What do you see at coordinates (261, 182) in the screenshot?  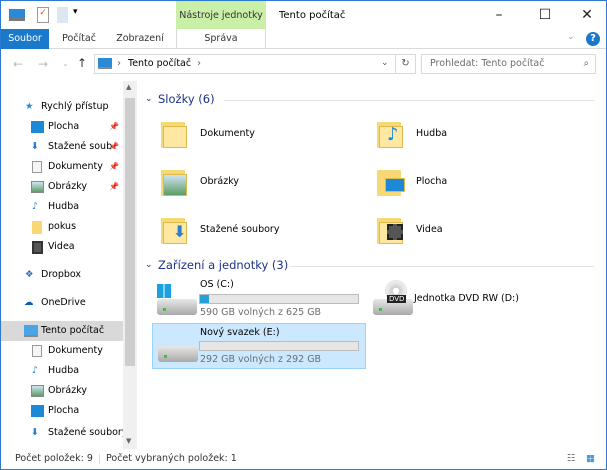 I see `folder-obrazky: Obrázky` at bounding box center [261, 182].